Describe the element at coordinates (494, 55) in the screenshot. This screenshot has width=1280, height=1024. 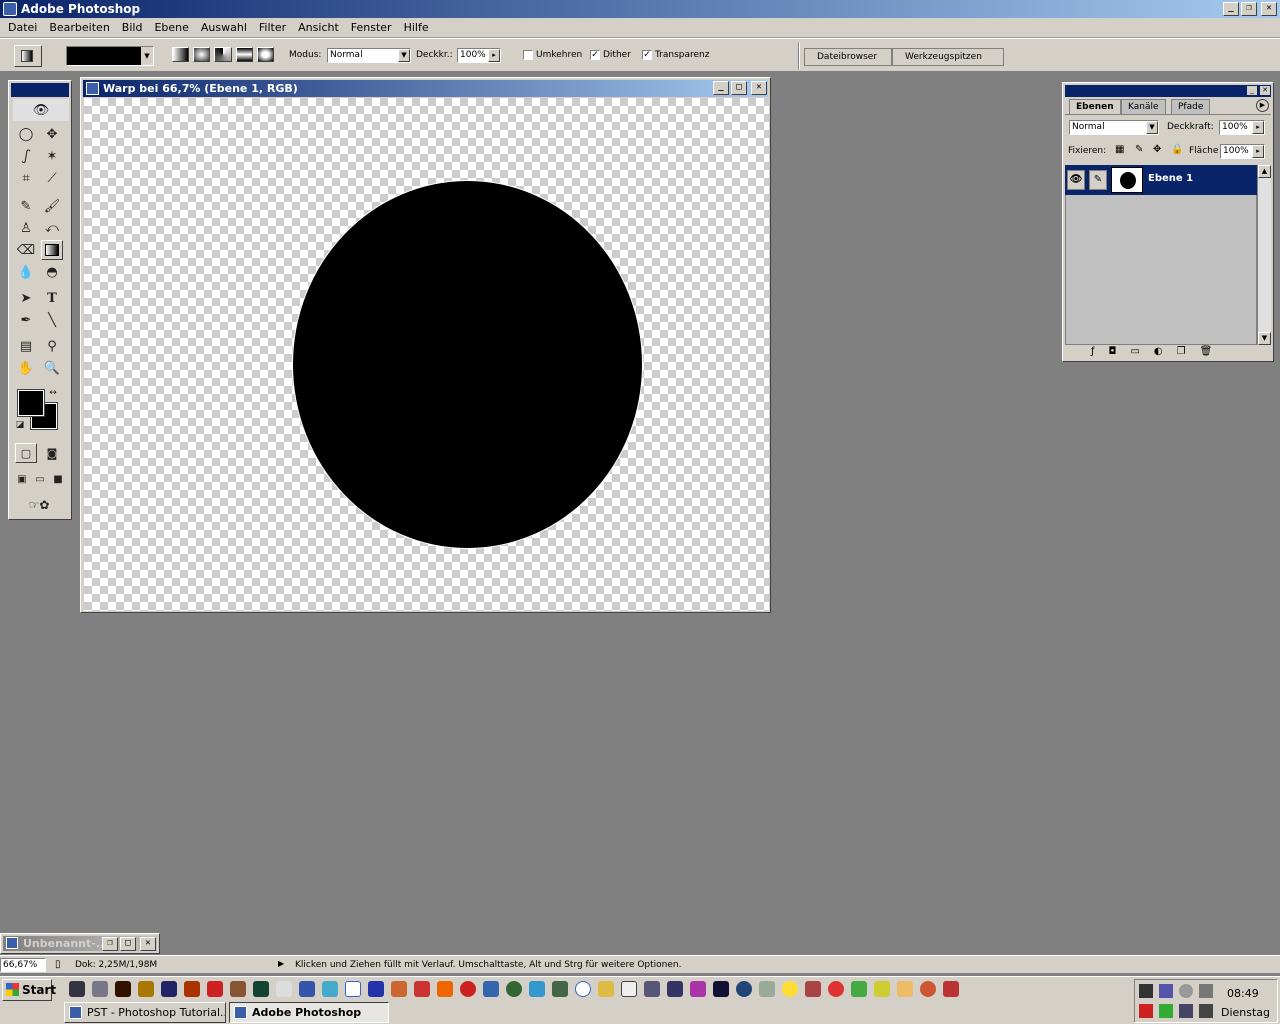
I see `chevron-right-icon: ▸` at that location.